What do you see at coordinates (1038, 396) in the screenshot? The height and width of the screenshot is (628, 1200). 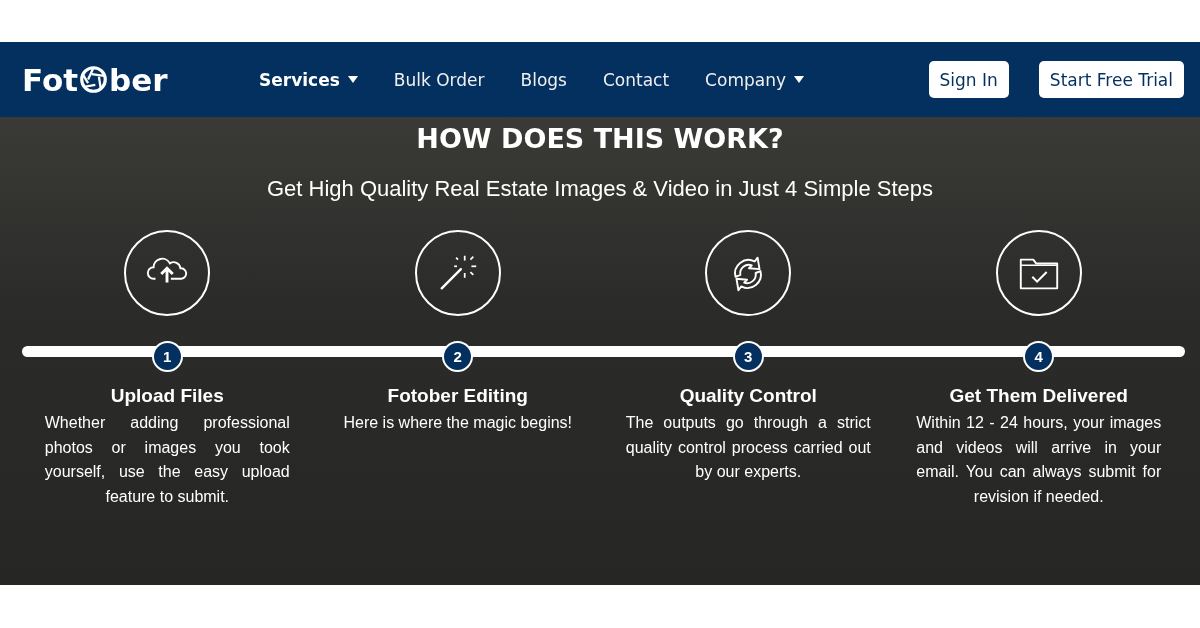 I see `step-title: Get Them Delivered` at bounding box center [1038, 396].